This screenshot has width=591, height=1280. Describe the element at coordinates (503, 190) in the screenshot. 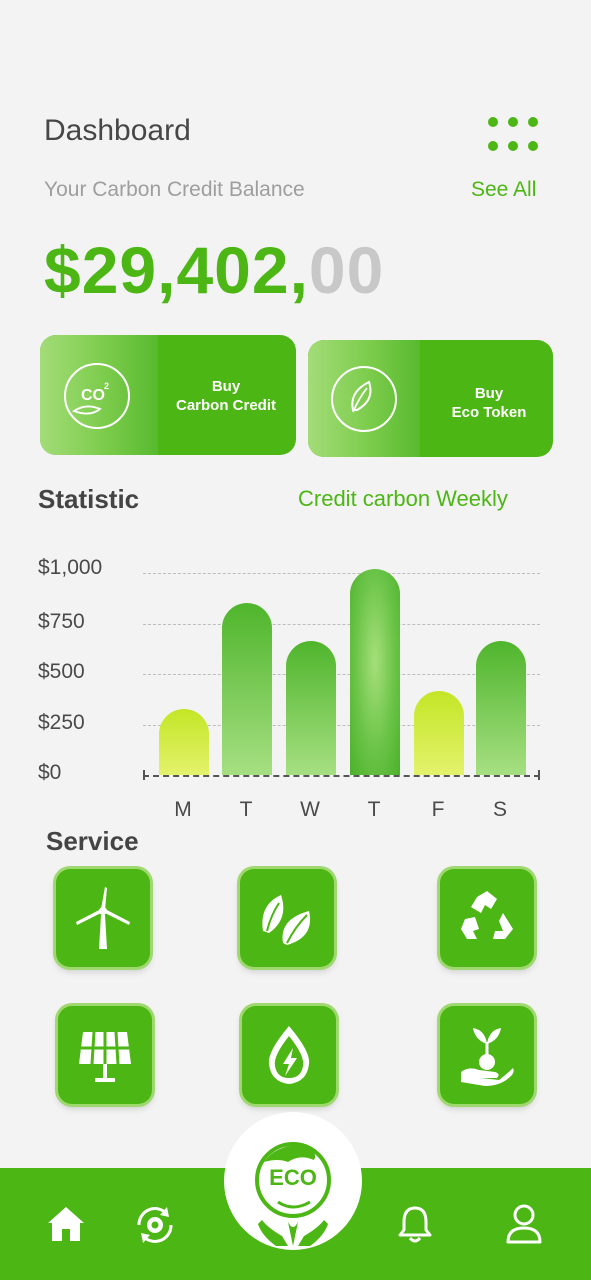

I see `see-all-link: See All` at that location.